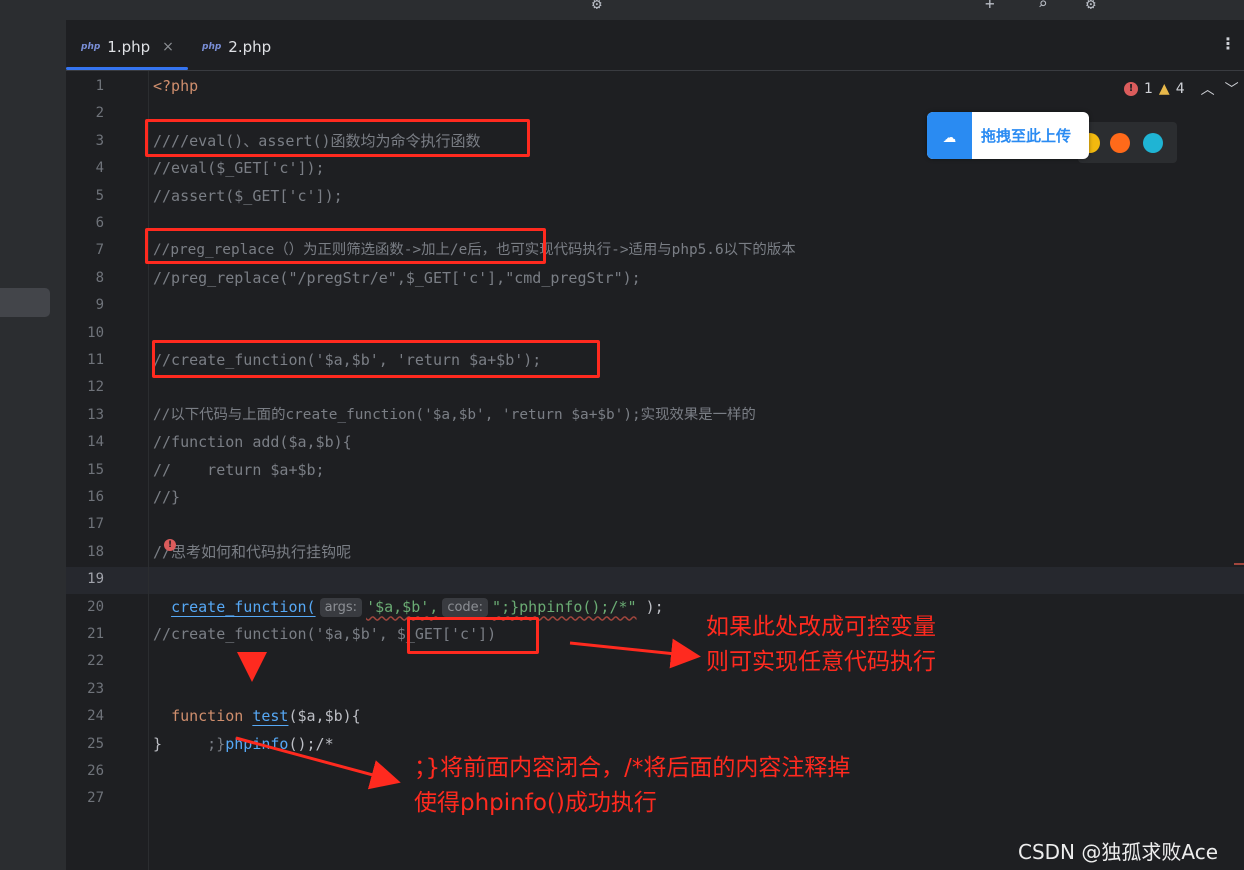 The height and width of the screenshot is (870, 1244). What do you see at coordinates (821, 627) in the screenshot?
I see `annotation-1-line-1: 如果此处改成可控变量` at bounding box center [821, 627].